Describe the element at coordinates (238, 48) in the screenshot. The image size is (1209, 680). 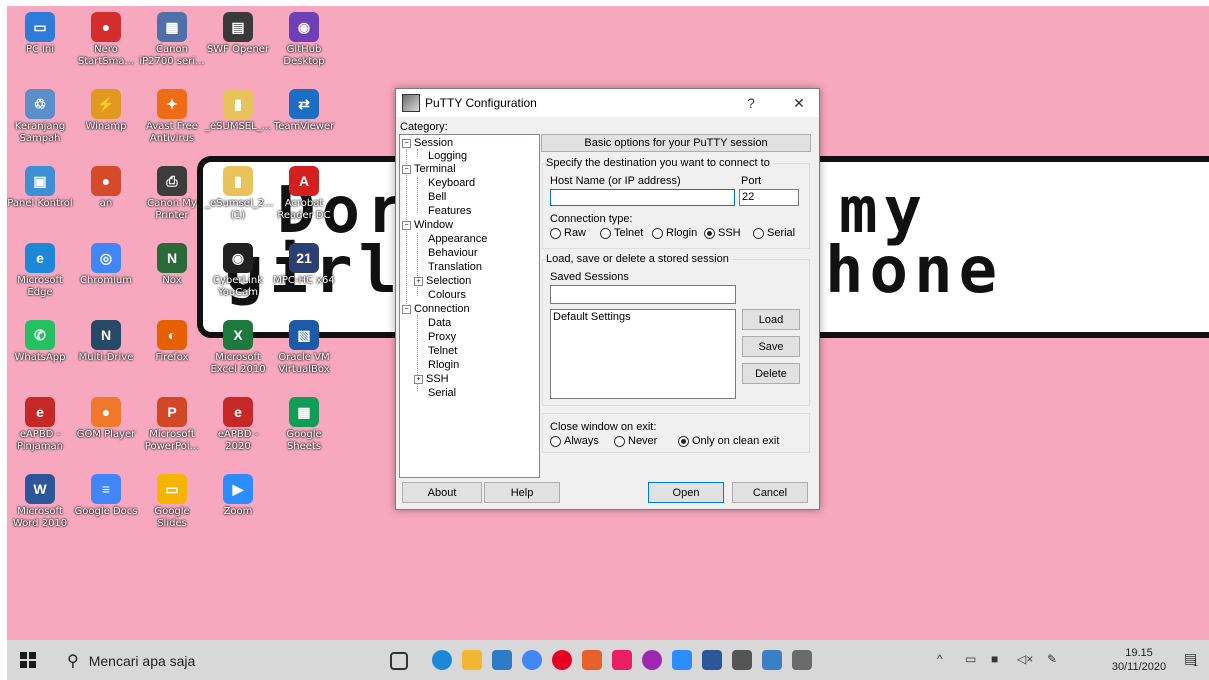
I see `desktop-icon: ▤ SWF Opener` at that location.